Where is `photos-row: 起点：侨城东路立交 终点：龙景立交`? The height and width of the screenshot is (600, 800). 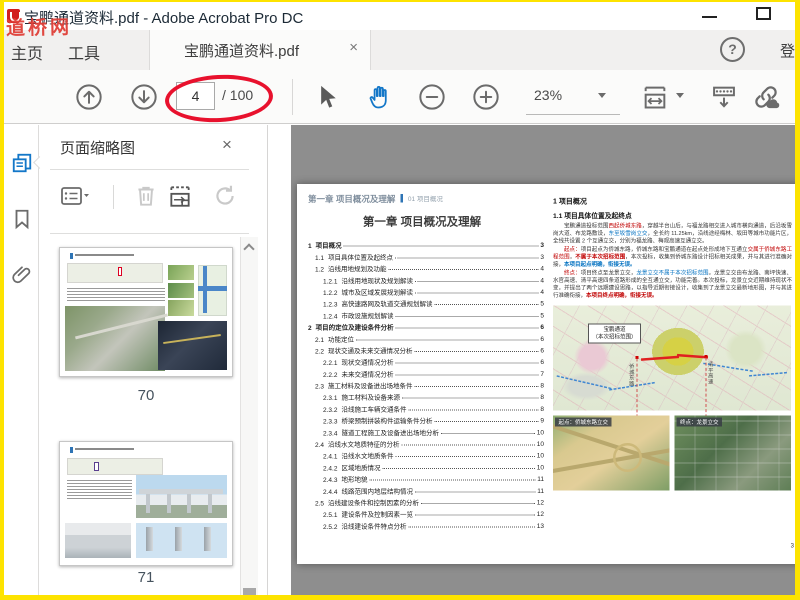
photos-row: 起点：侨城东路立交 终点：龙景立交 is located at coordinates (672, 453).